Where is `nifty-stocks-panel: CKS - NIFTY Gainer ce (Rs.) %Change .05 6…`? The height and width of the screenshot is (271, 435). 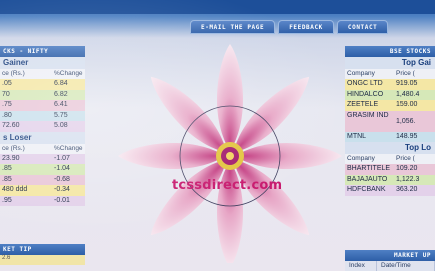 nifty-stocks-panel: CKS - NIFTY Gainer ce (Rs.) %Change .05 6… is located at coordinates (42, 126).